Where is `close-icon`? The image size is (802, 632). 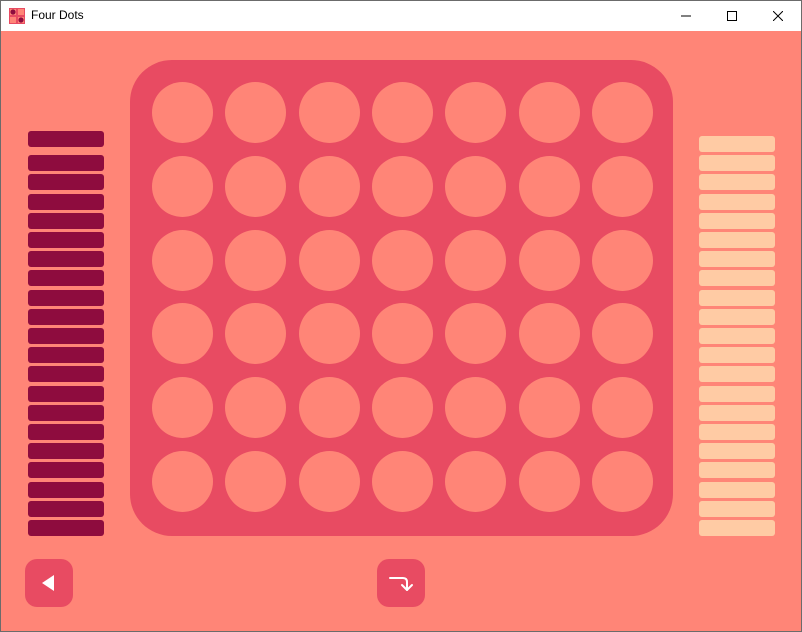 close-icon is located at coordinates (778, 16).